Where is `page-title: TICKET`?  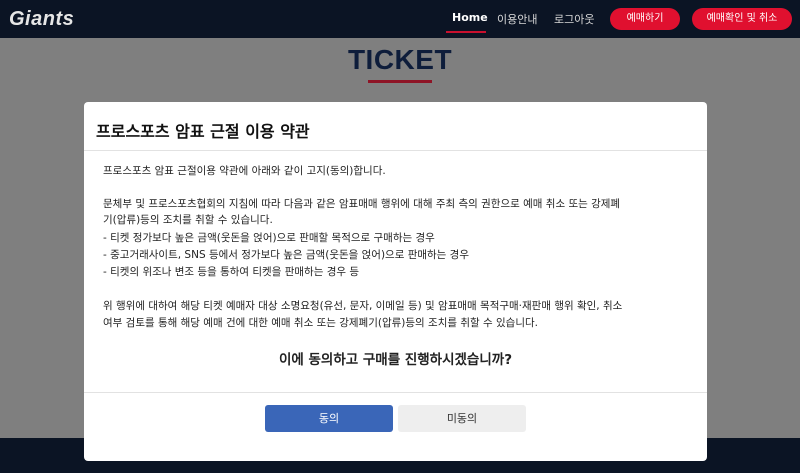 page-title: TICKET is located at coordinates (400, 59).